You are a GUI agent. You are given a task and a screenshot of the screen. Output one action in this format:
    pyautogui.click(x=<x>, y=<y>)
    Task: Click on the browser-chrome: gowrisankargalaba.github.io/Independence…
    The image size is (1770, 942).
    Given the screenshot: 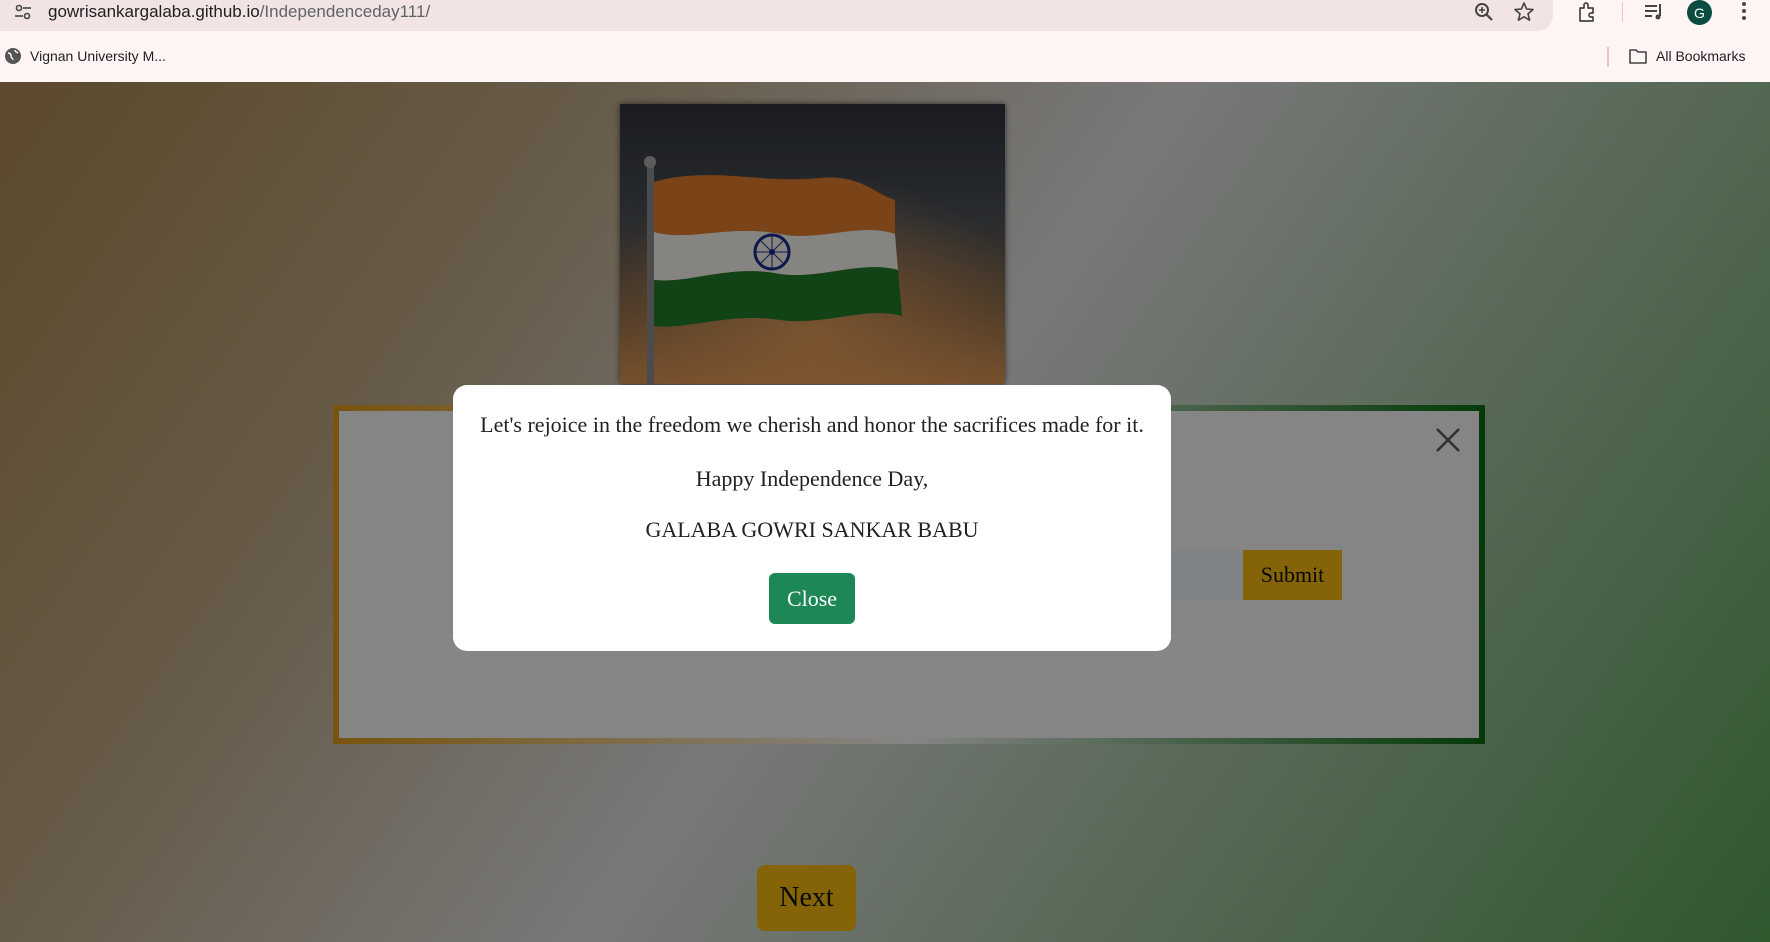 What is the action you would take?
    pyautogui.click(x=885, y=41)
    